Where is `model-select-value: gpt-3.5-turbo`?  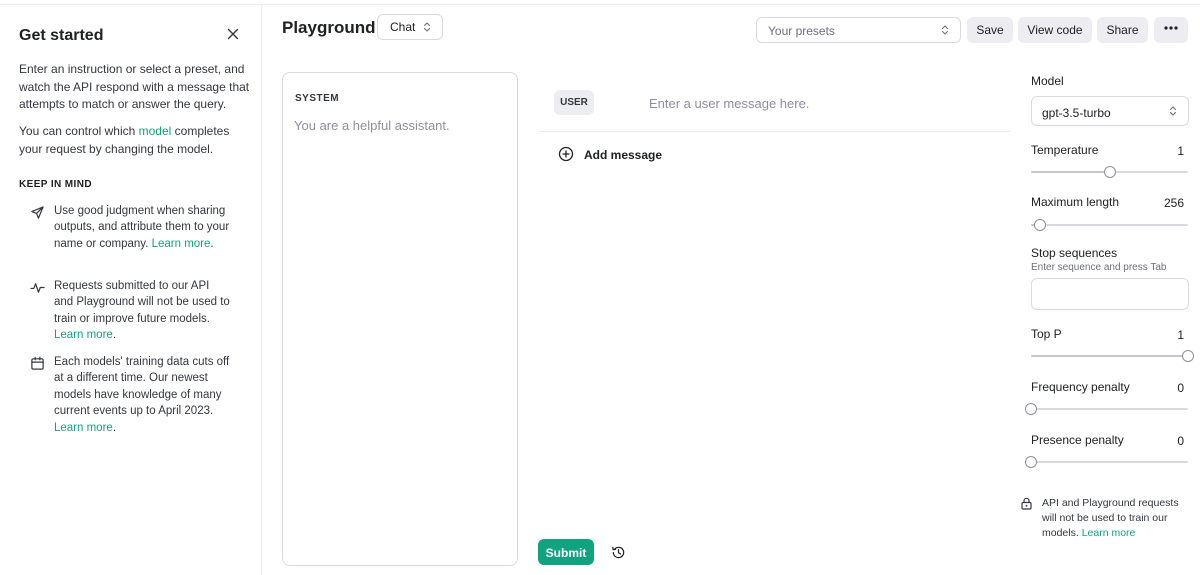 model-select-value: gpt-3.5-turbo is located at coordinates (1076, 113).